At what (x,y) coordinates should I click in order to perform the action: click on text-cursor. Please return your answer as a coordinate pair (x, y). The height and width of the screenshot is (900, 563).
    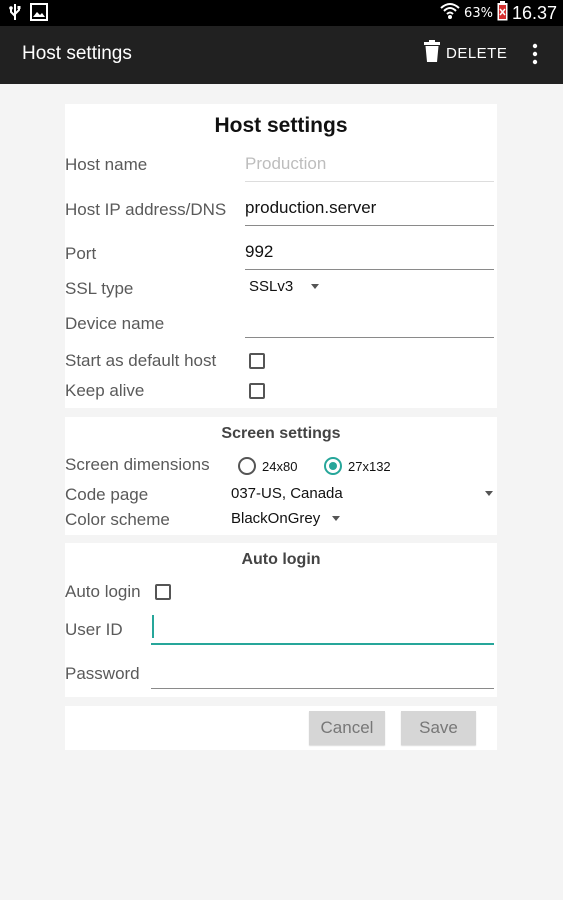
    Looking at the image, I should click on (153, 626).